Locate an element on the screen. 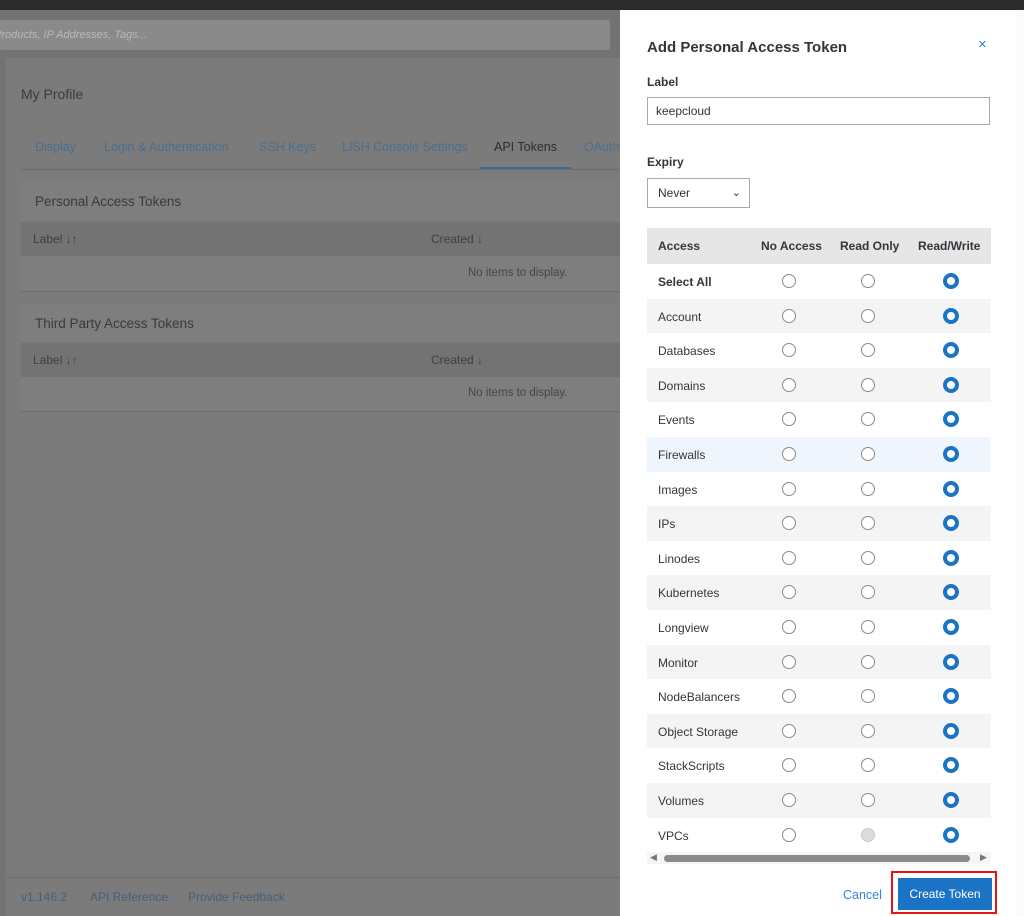 This screenshot has height=916, width=1024. drawer-scrollbar is located at coordinates (1020, 463).